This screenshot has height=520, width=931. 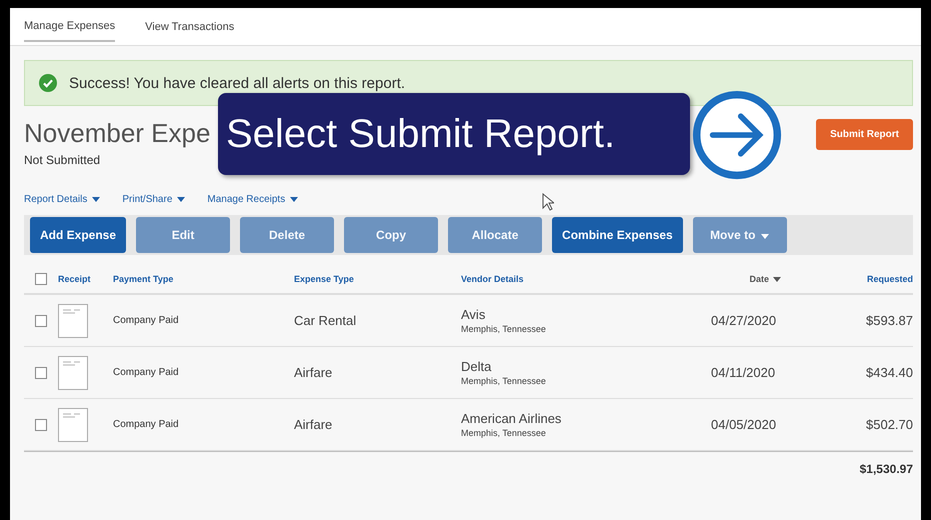 What do you see at coordinates (48, 83) in the screenshot?
I see `check-circle-icon` at bounding box center [48, 83].